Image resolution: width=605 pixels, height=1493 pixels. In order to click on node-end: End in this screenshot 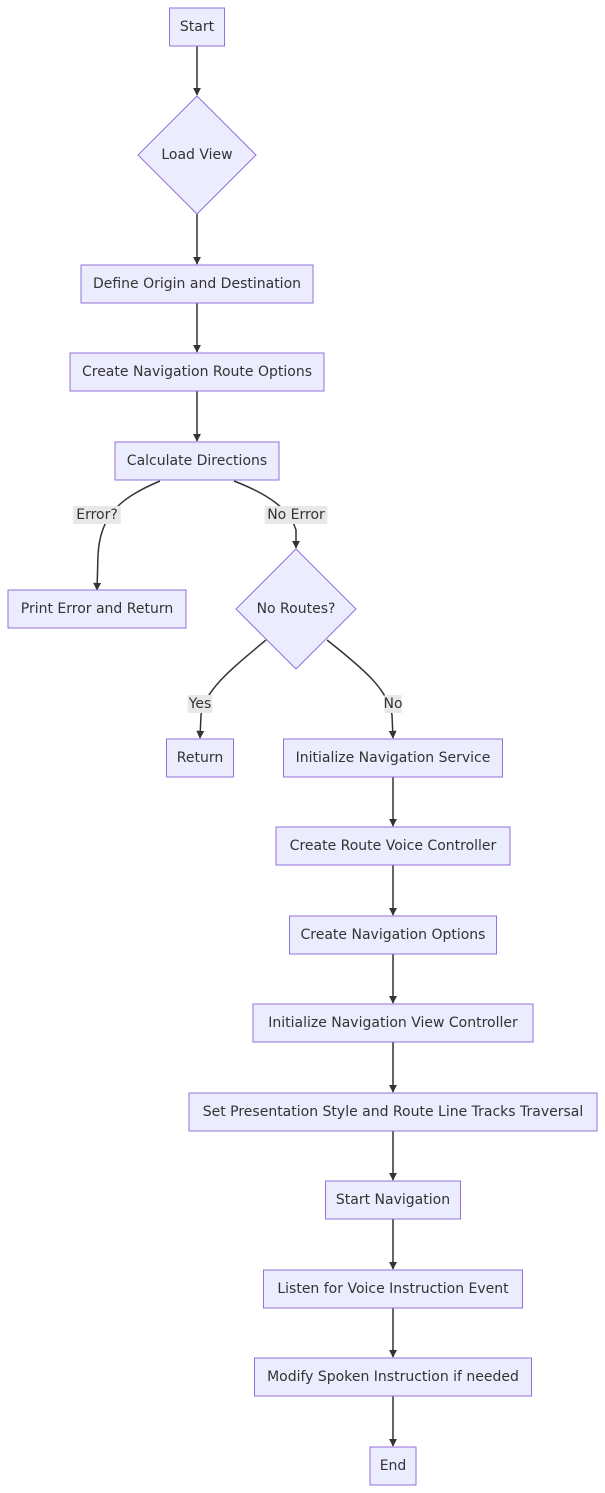, I will do `click(393, 1466)`.